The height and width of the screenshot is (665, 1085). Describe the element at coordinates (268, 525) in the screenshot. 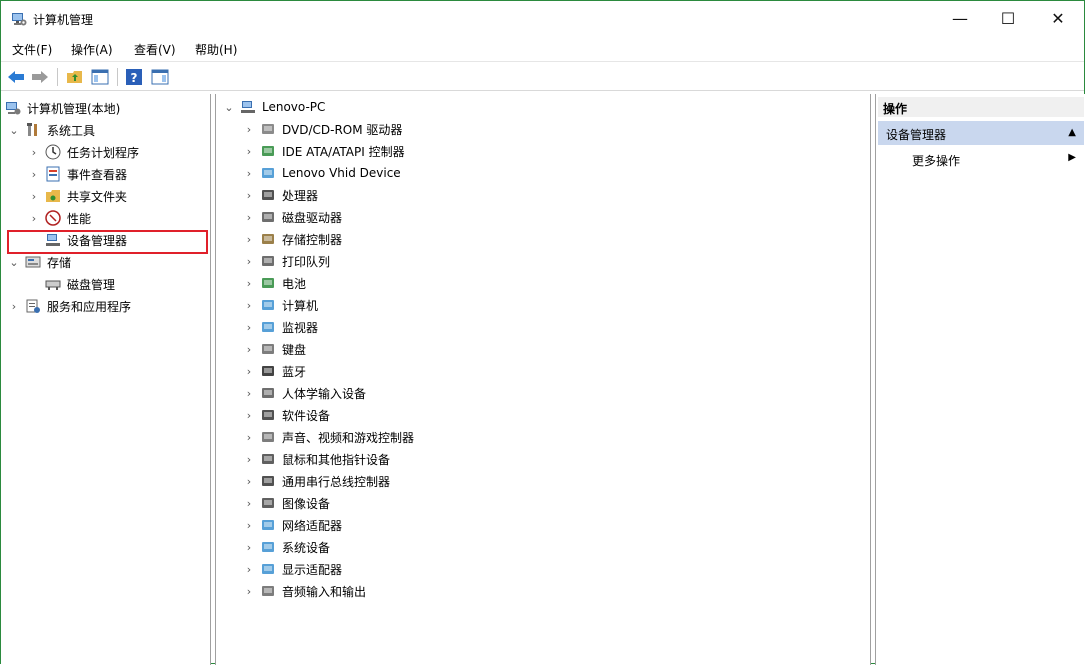

I see `network-adapter-icon` at that location.